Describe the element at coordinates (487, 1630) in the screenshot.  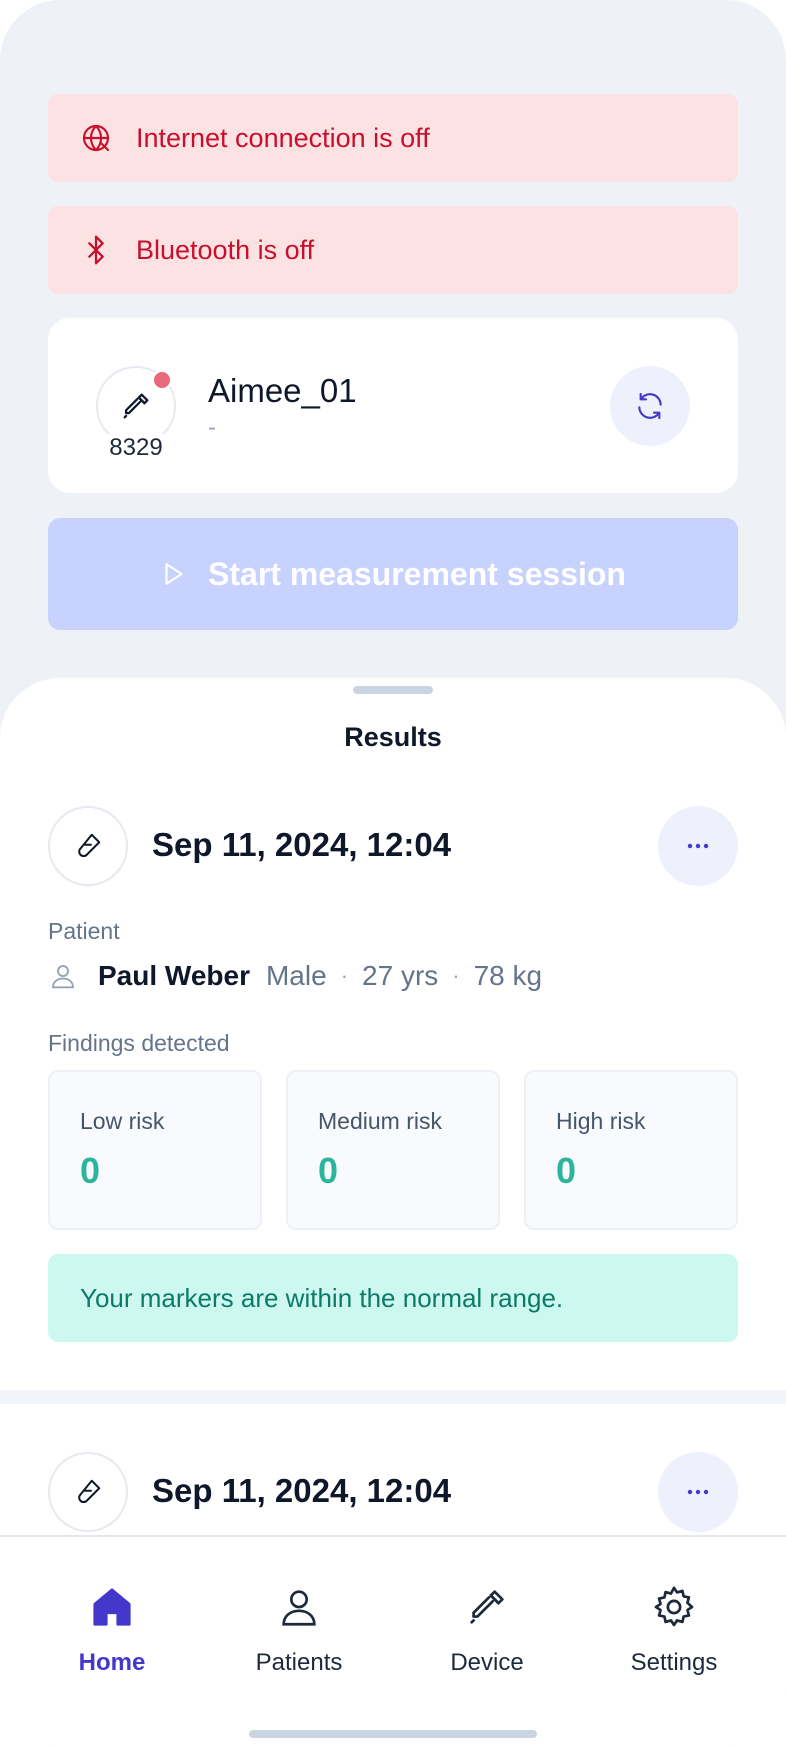
I see `nav-device: Device` at that location.